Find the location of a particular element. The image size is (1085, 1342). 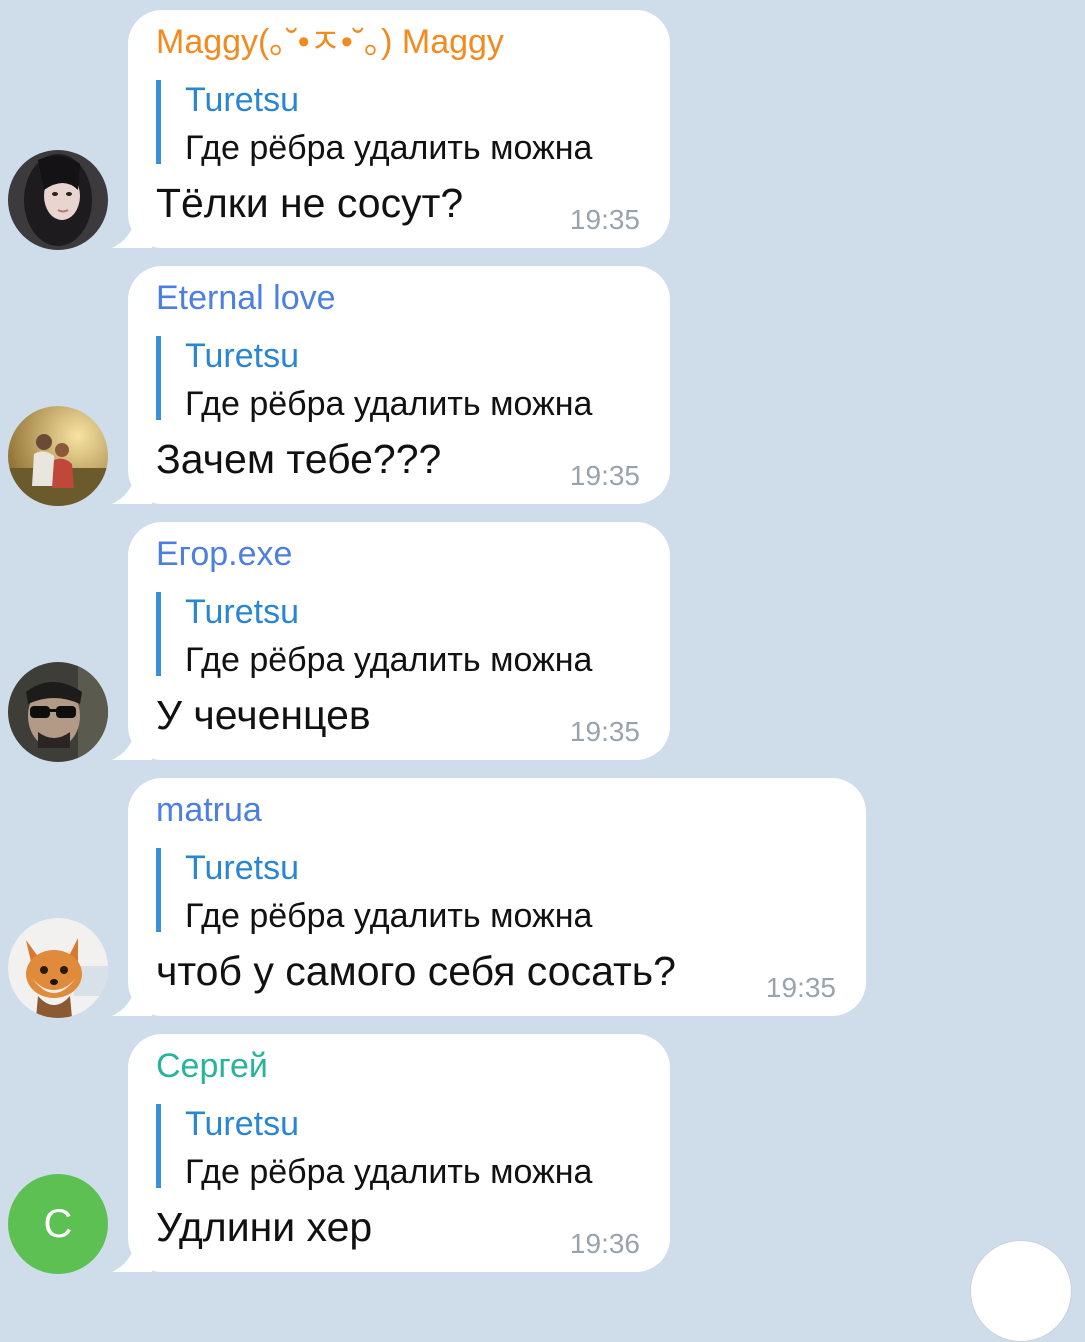

message-text: чтоб у самого себя сосать? is located at coordinates (416, 971).